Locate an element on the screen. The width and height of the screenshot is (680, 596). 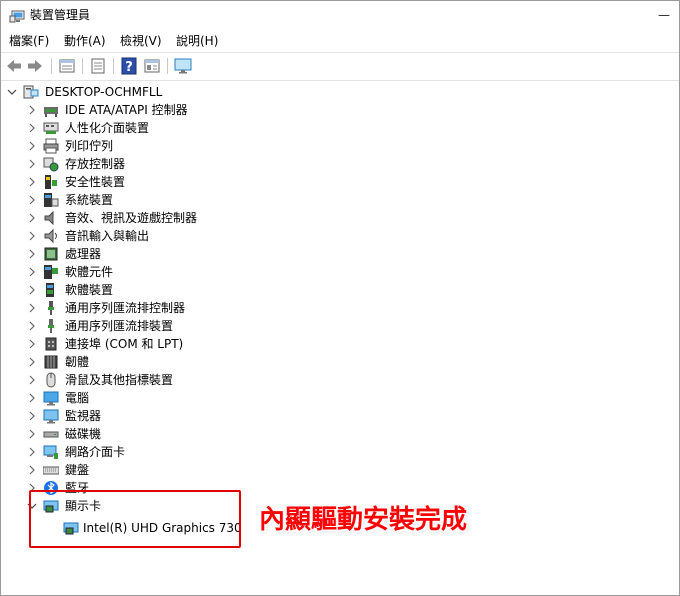
tree-category-12: 通用序列匯流排裝置 is located at coordinates (340, 326).